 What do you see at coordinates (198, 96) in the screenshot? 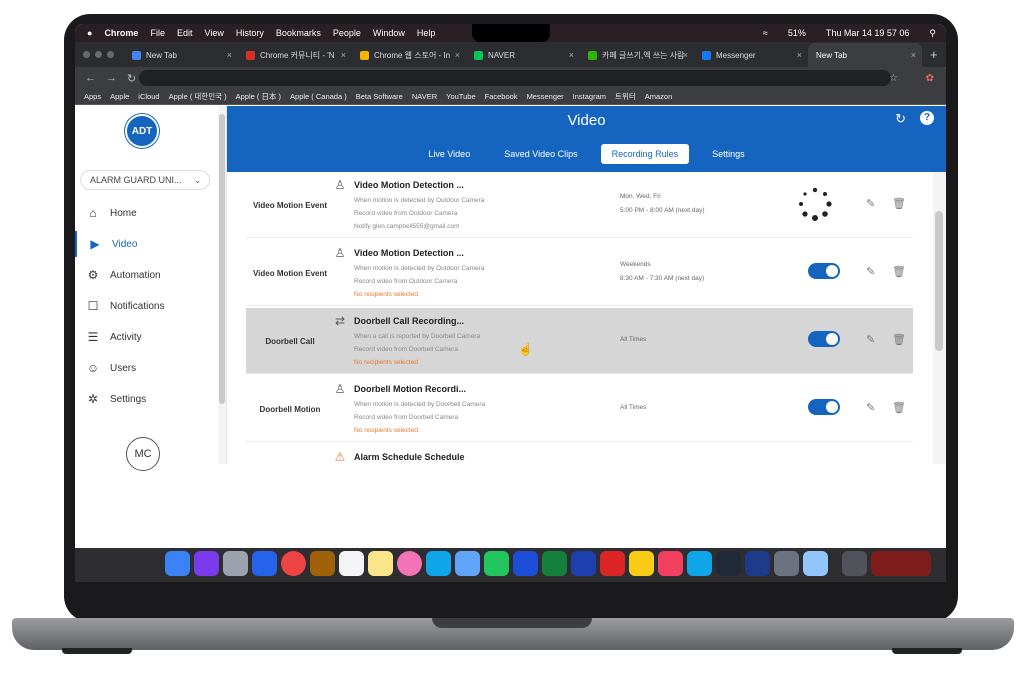
I see `bookmark-apple-kr: Apple ( 대한민국 )` at bounding box center [198, 96].